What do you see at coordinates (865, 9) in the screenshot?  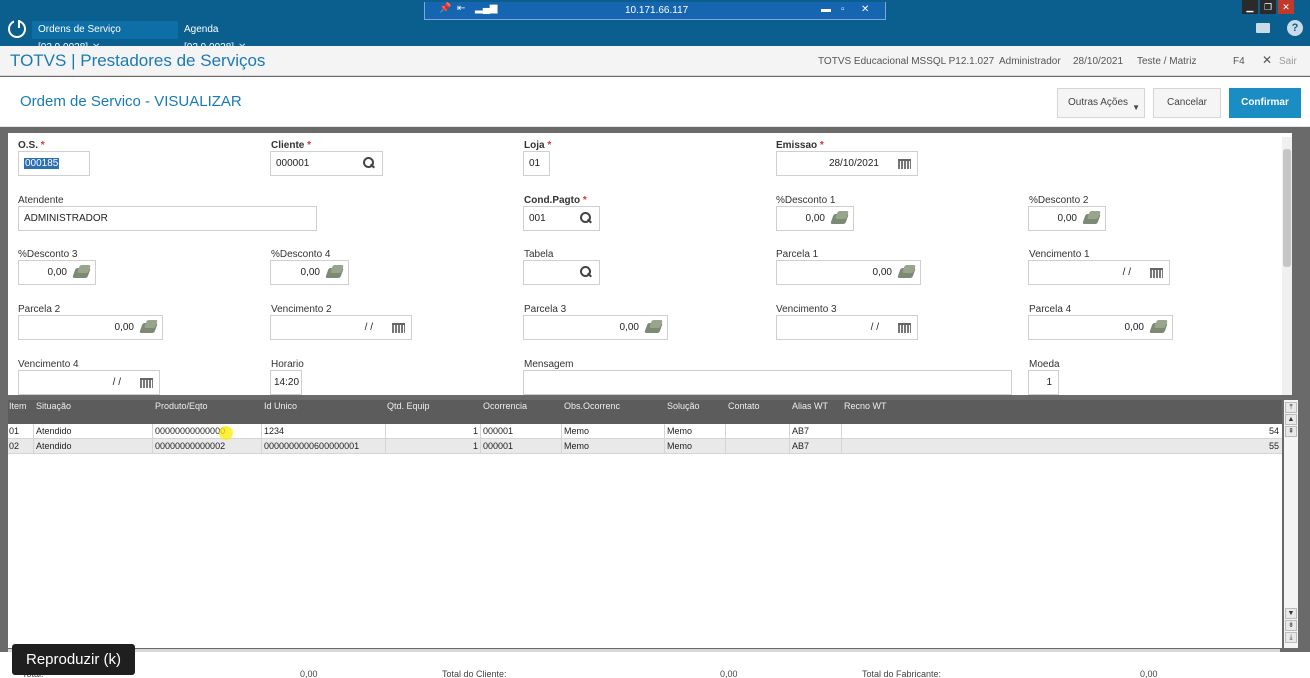 I see `close-icon: ✕` at bounding box center [865, 9].